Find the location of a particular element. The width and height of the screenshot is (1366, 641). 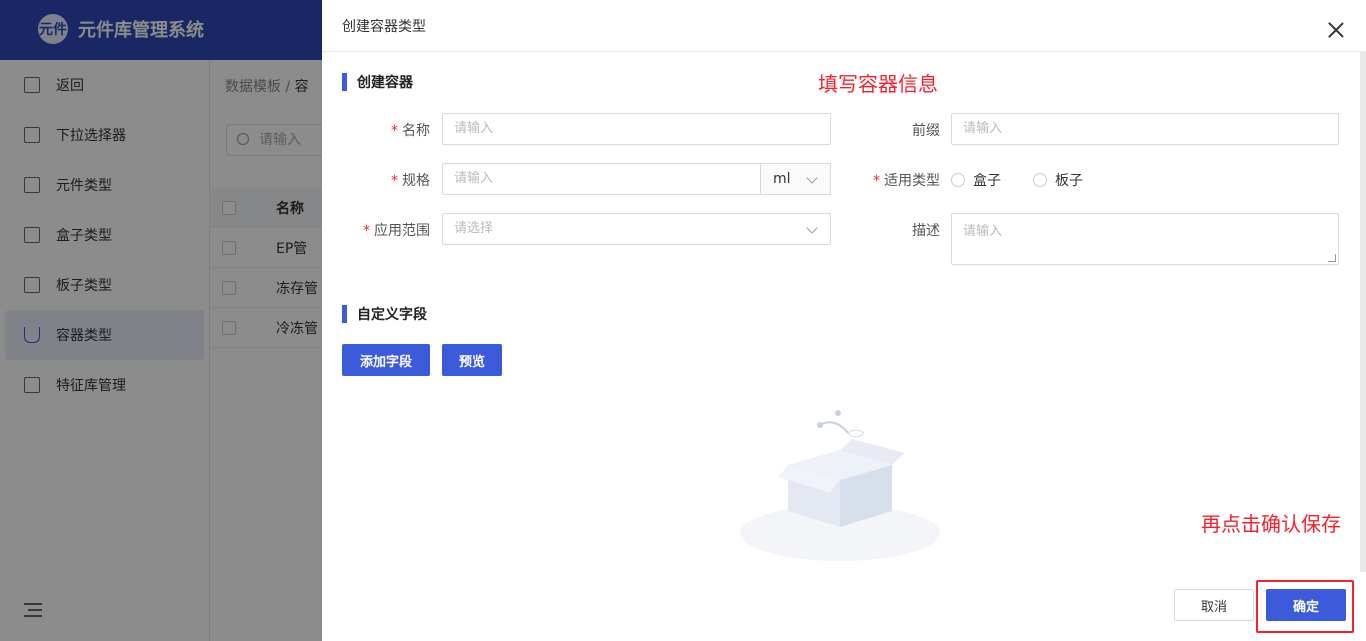

prefix-input: 请输入 is located at coordinates (1145, 129).